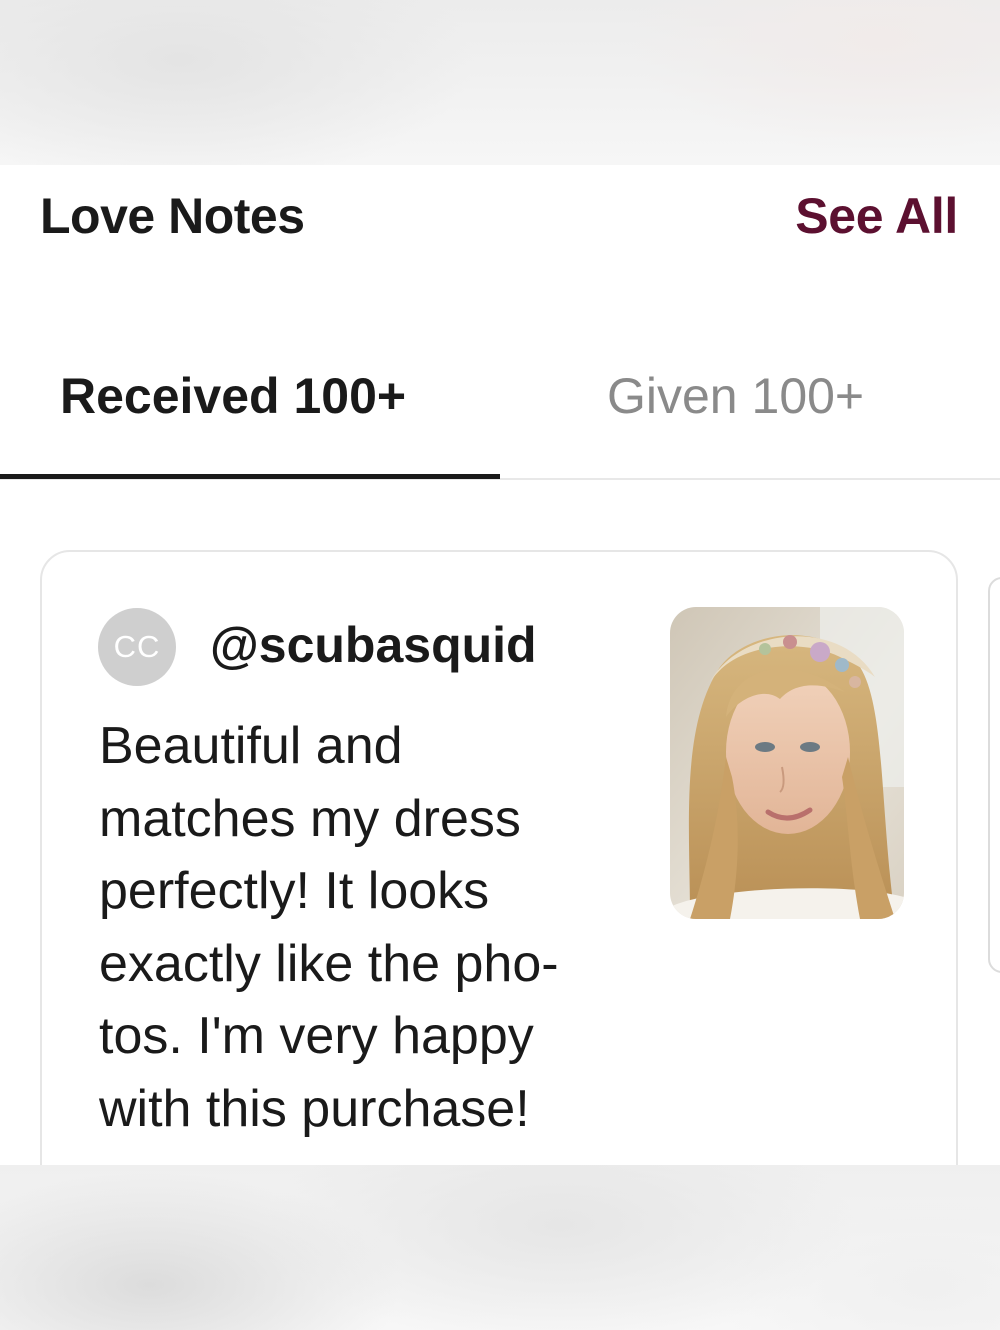 This screenshot has height=1330, width=1000. I want to click on blurred-background-top, so click(500, 82).